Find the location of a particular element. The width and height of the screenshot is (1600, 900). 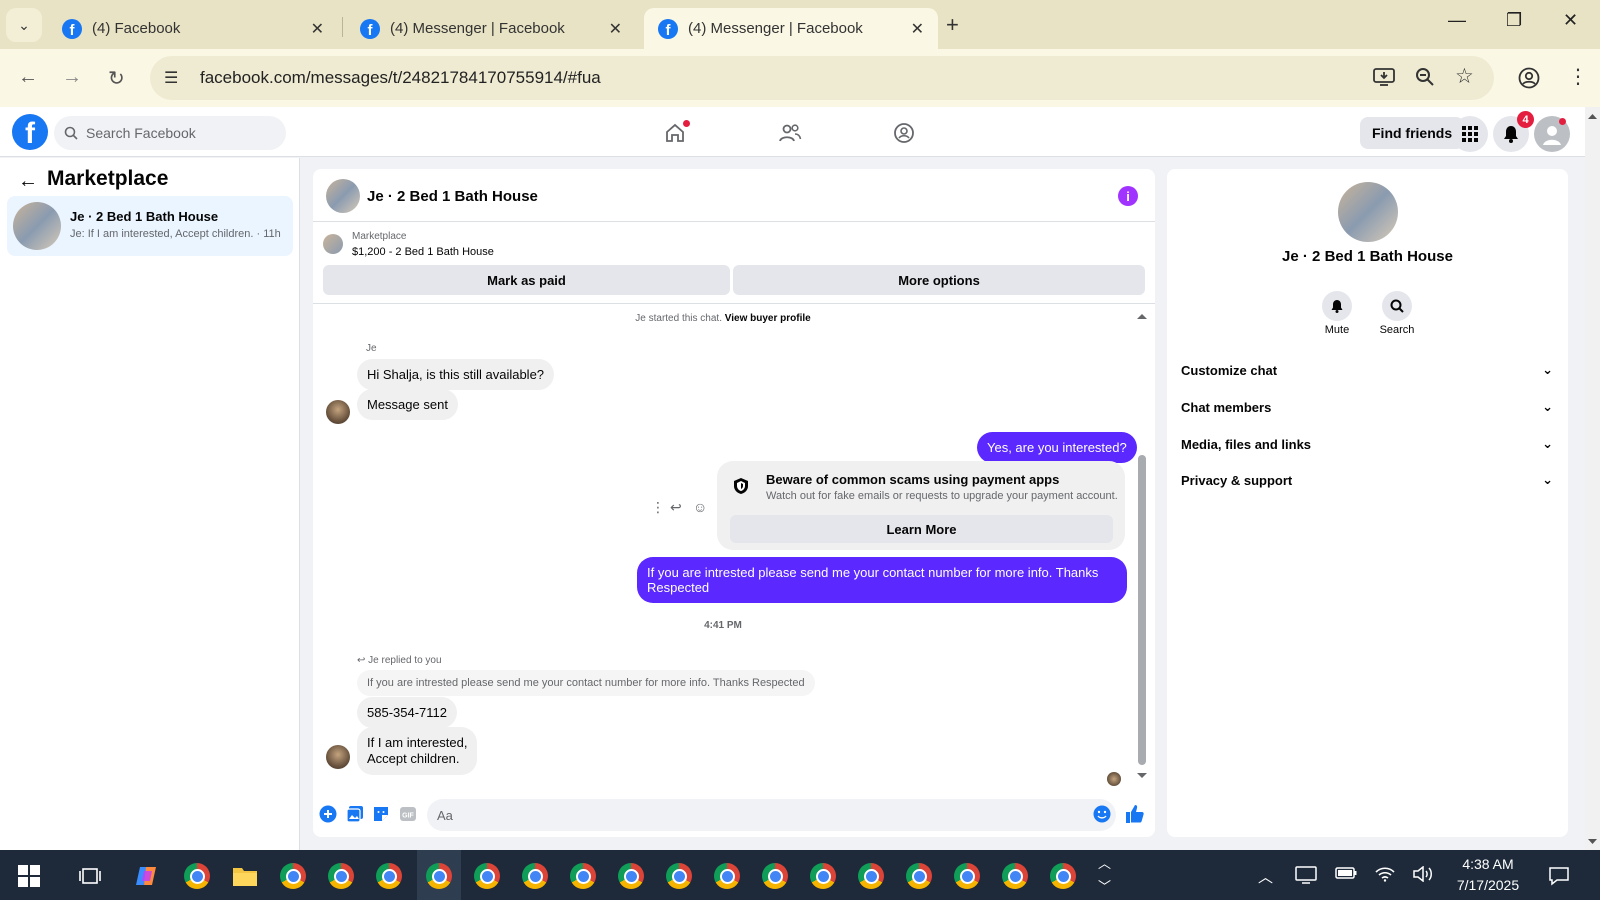

minimize-window-button: — is located at coordinates (1457, 20).